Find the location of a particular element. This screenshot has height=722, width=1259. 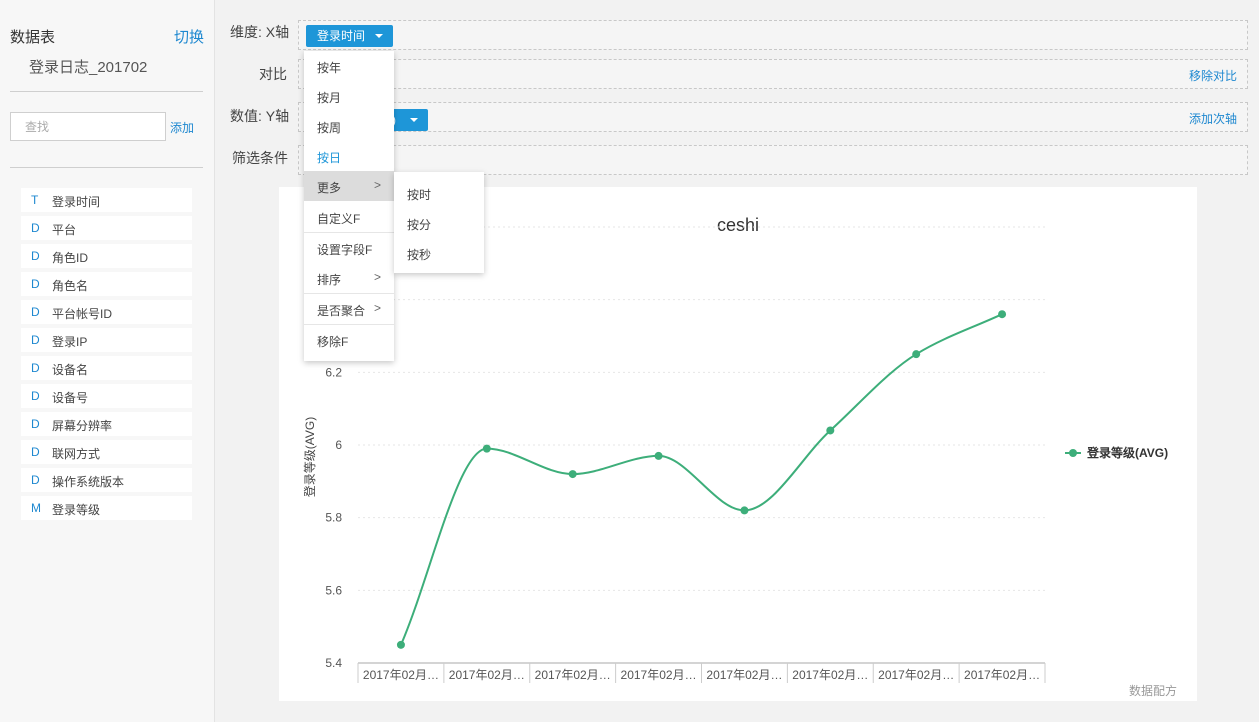

submenu-item: 按时 is located at coordinates (439, 193).